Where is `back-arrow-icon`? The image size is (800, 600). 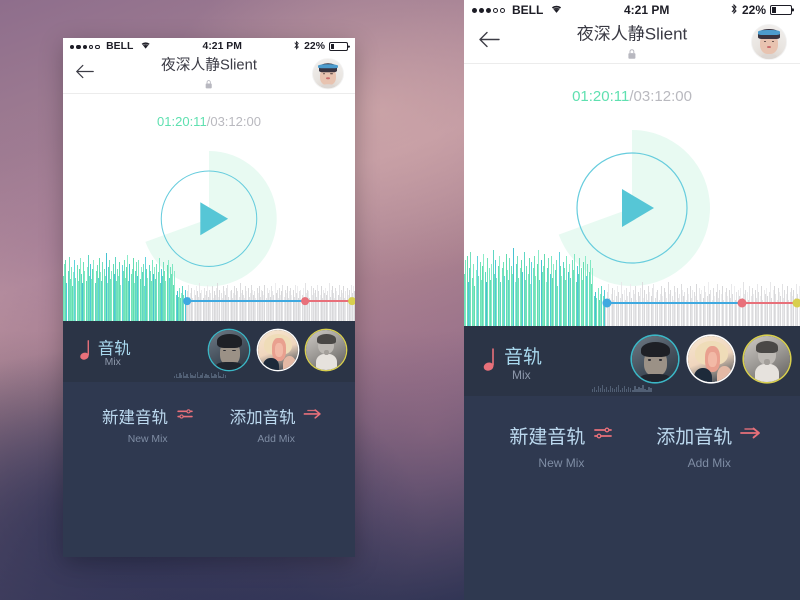 back-arrow-icon is located at coordinates (85, 71).